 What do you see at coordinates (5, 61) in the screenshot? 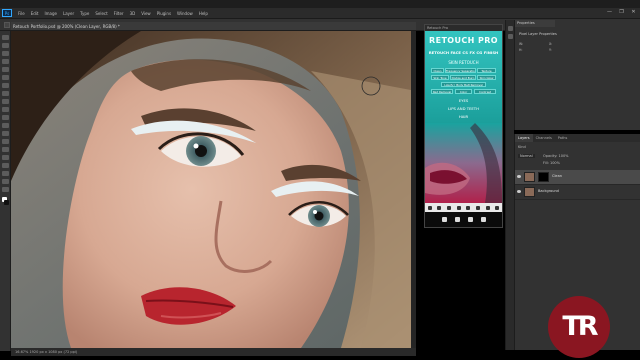
I see `quick-select-tool-icon` at bounding box center [5, 61].